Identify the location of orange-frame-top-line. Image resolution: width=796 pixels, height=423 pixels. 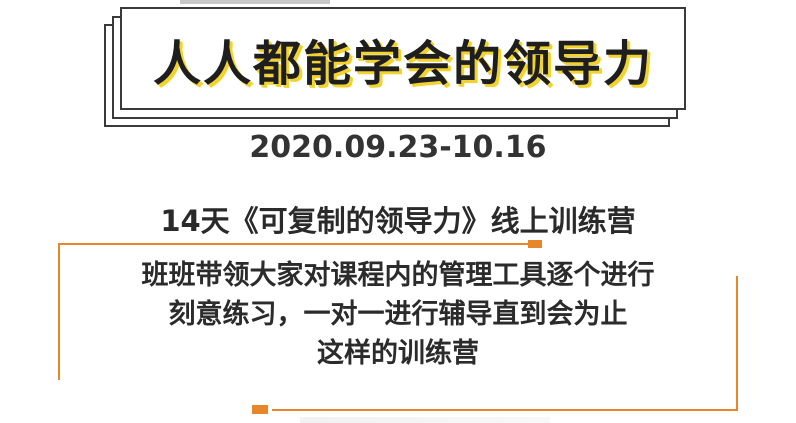
(294, 244).